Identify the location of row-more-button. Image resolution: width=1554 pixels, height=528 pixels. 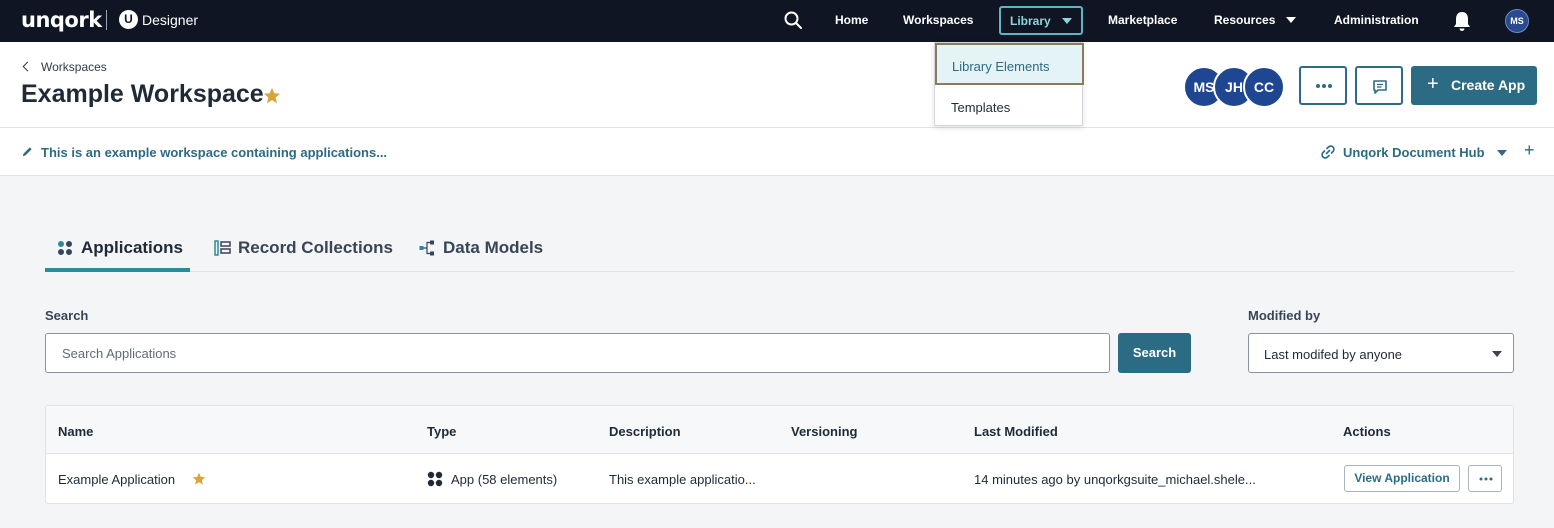
(1485, 478).